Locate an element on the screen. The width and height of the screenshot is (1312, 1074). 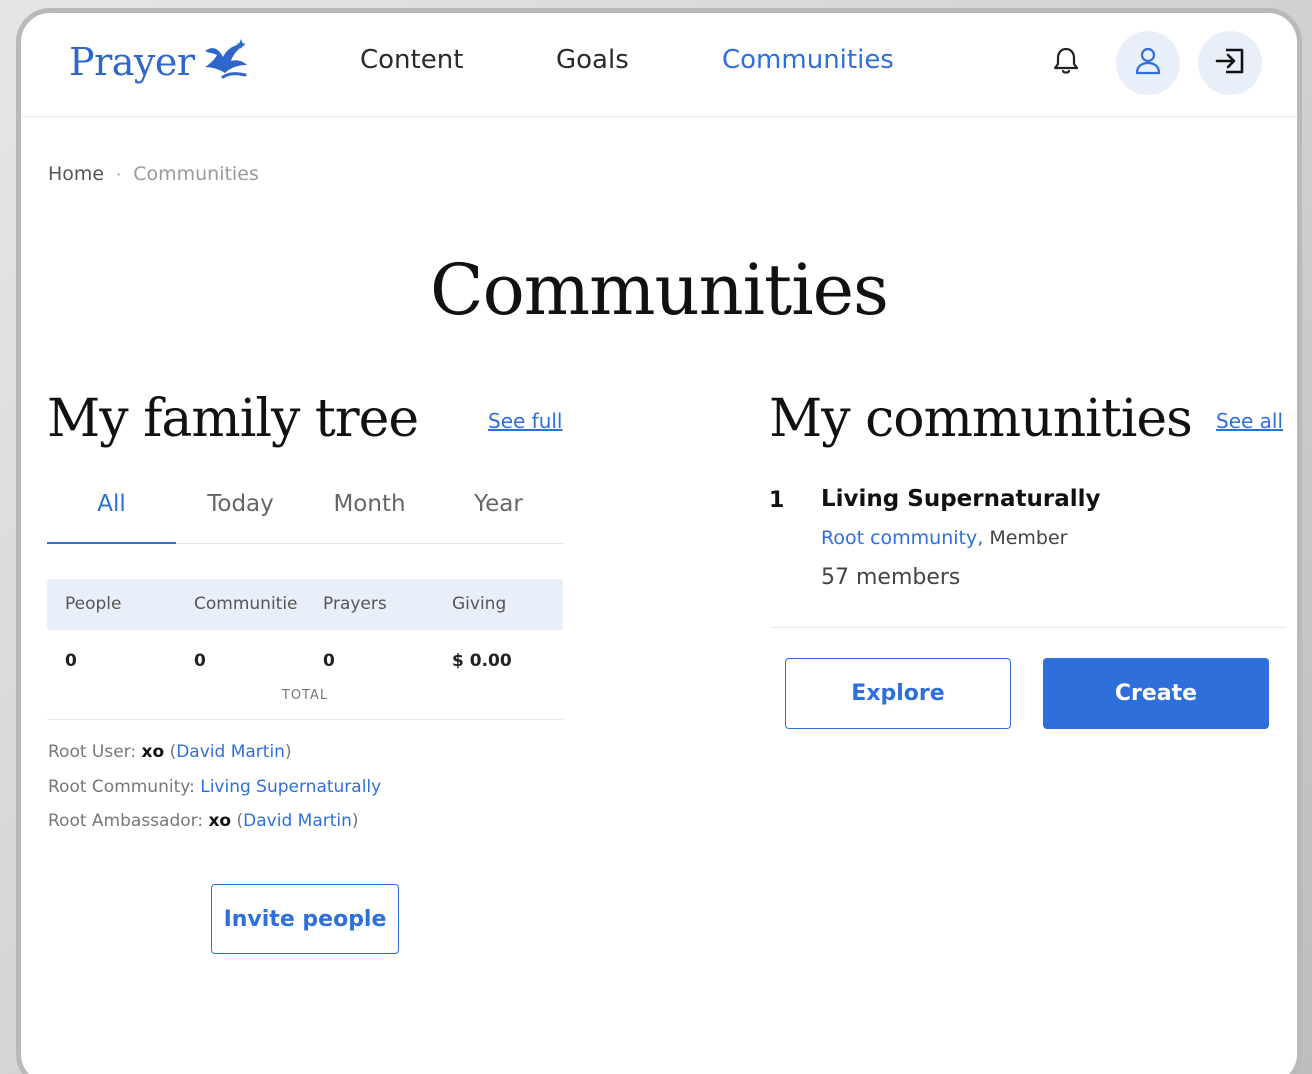
profile-button is located at coordinates (1148, 63).